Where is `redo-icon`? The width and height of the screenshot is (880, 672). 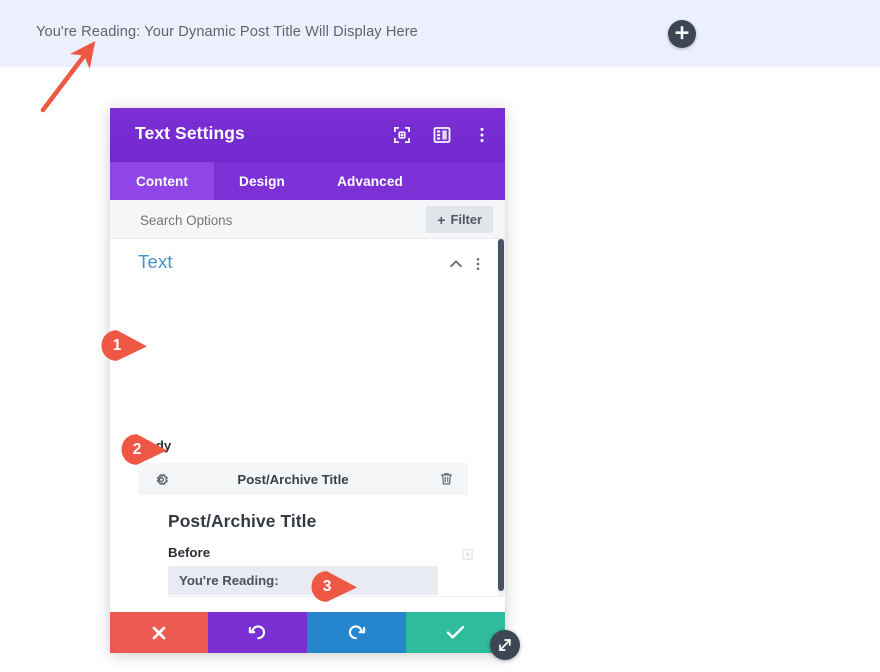 redo-icon is located at coordinates (357, 632).